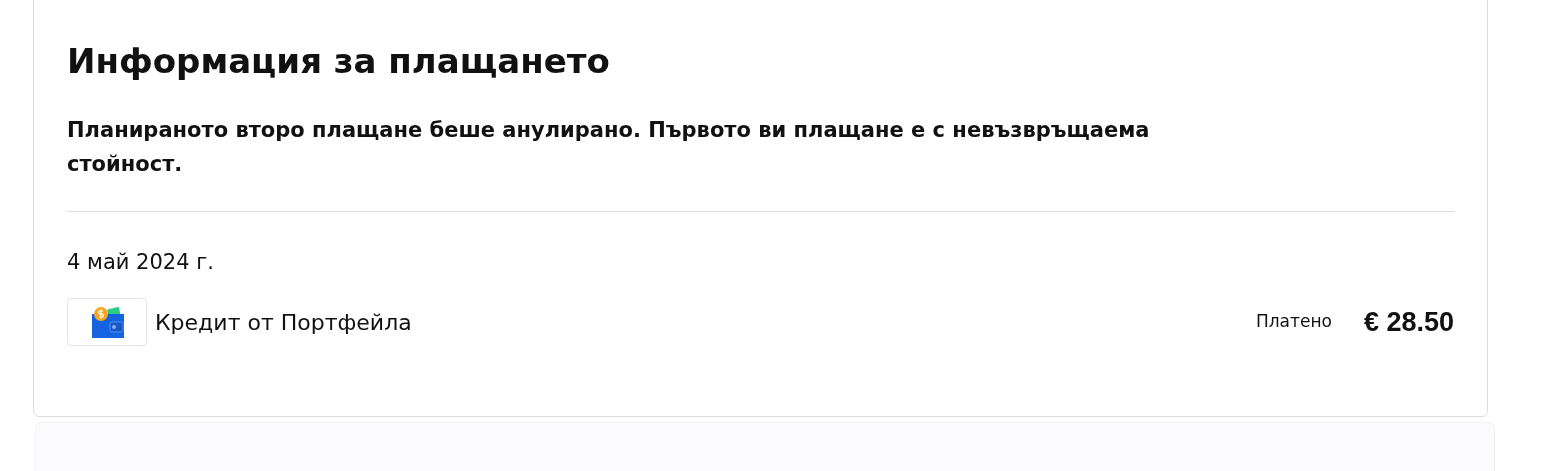  I want to click on payment-date: 4 май 2024 г., so click(141, 262).